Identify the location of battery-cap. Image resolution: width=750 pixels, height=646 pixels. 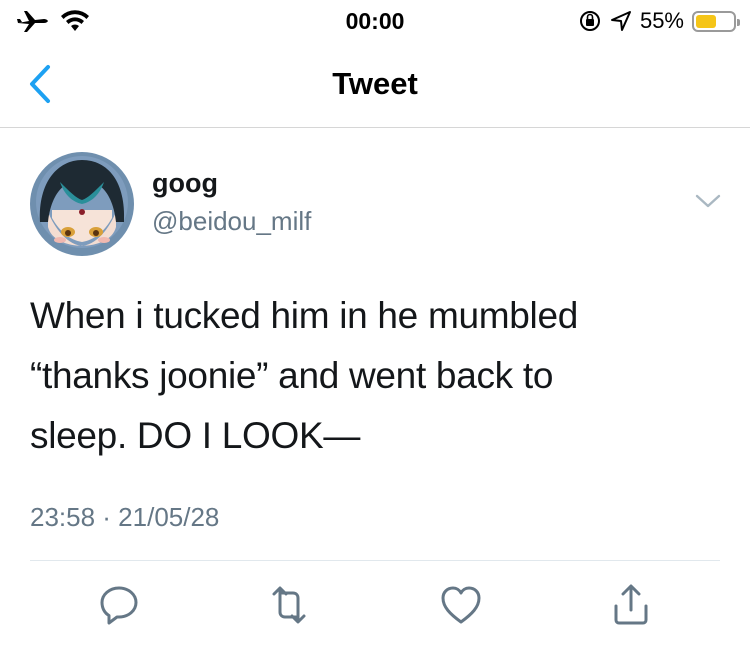
(738, 22).